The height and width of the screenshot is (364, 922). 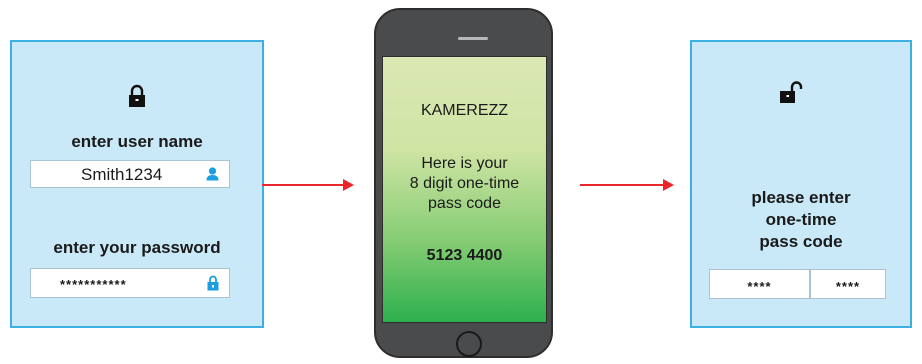 I want to click on lock-open-icon, so click(x=791, y=92).